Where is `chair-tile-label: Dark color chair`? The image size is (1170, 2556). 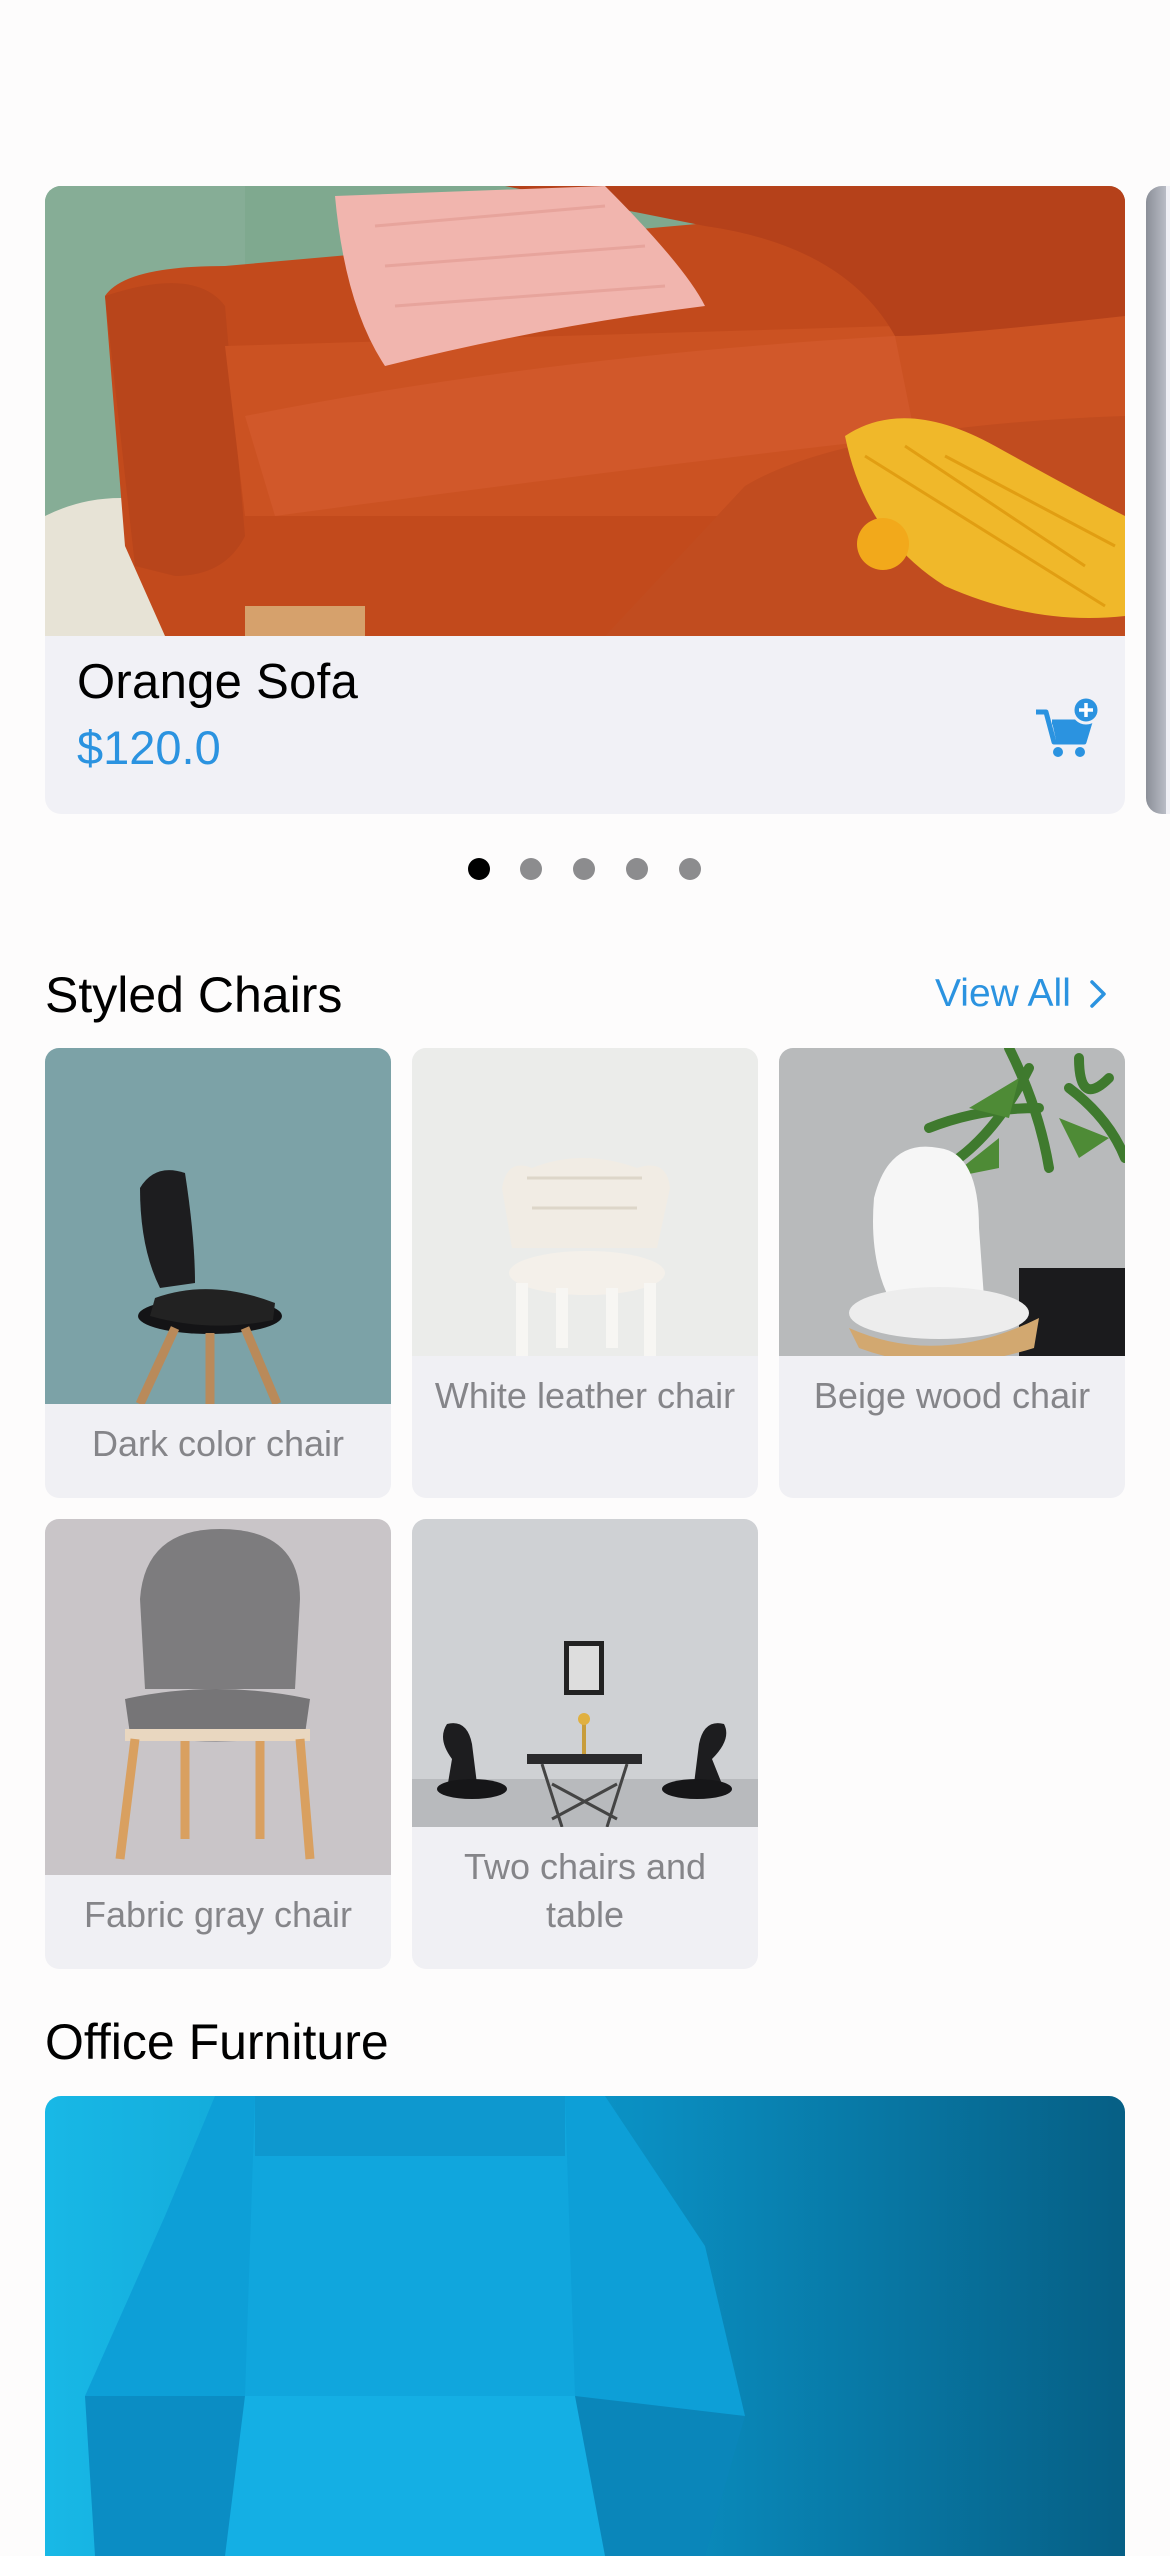
chair-tile-label: Dark color chair is located at coordinates (218, 1443).